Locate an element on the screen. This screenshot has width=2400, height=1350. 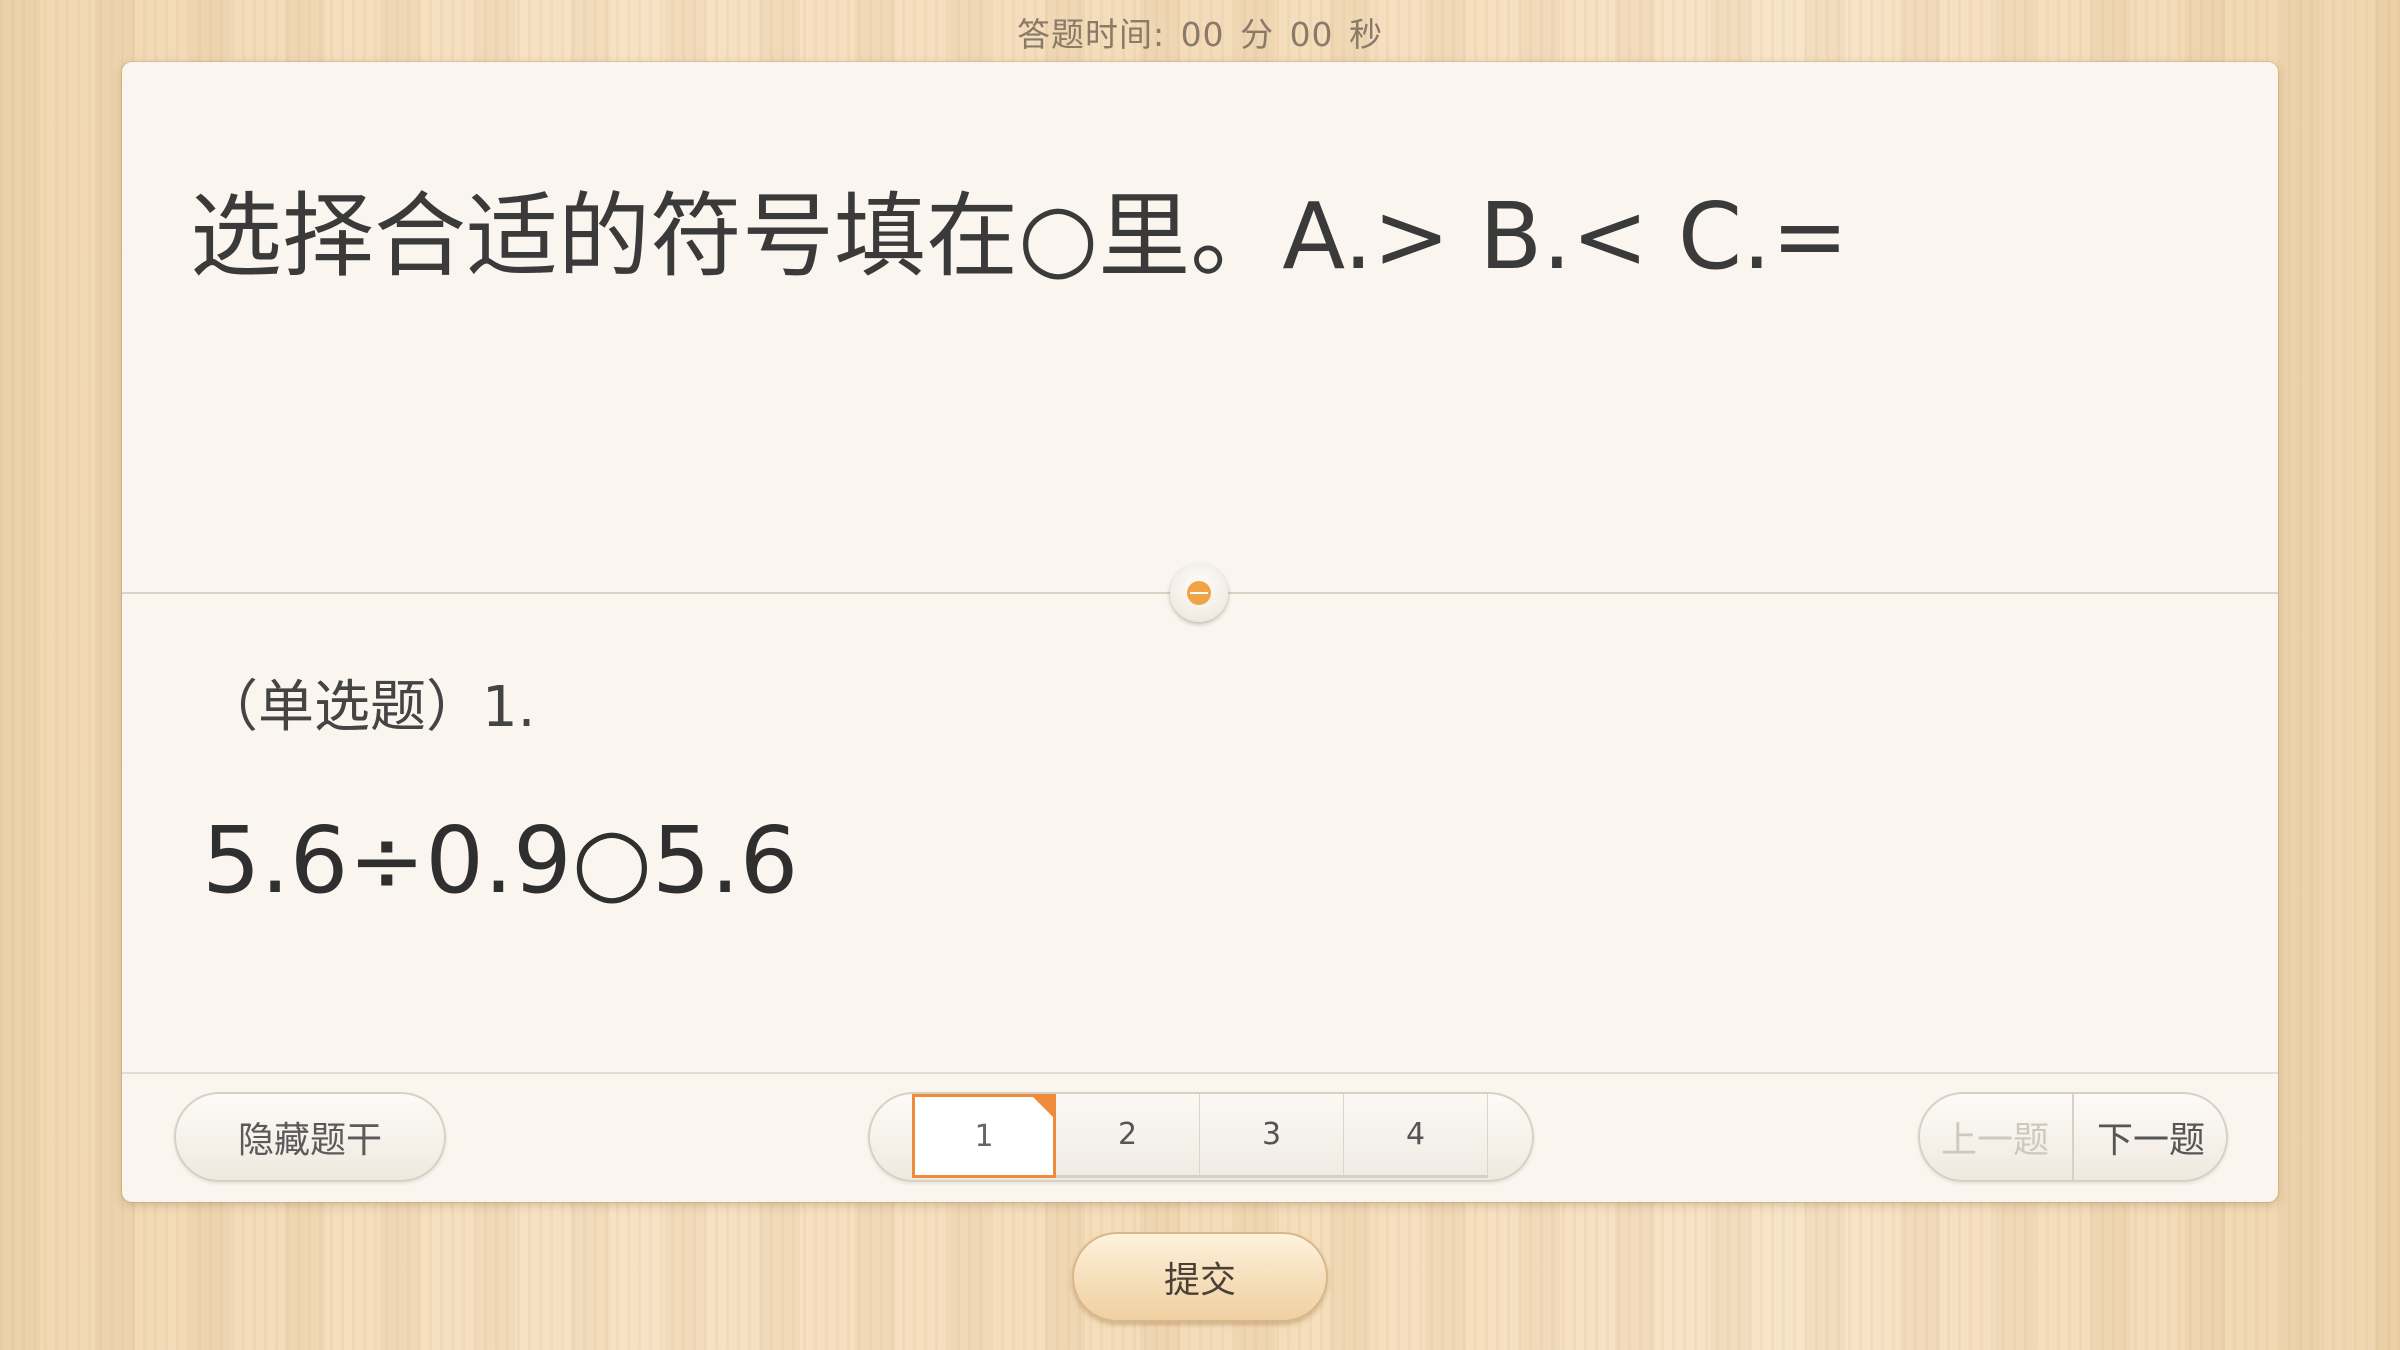
page-number: 2 is located at coordinates (1127, 1134).